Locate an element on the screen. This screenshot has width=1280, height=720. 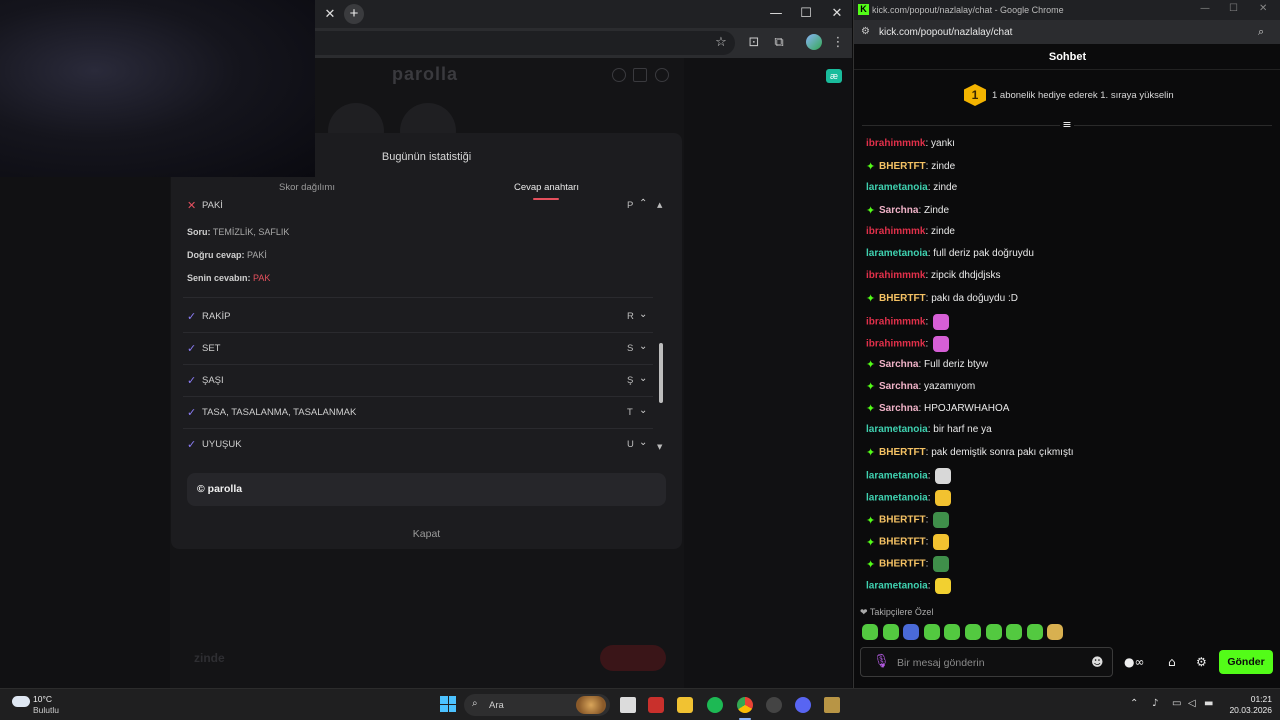
chat-input: 🎙 Bir mesaj gönderin ☻ is located at coordinates (986, 662).